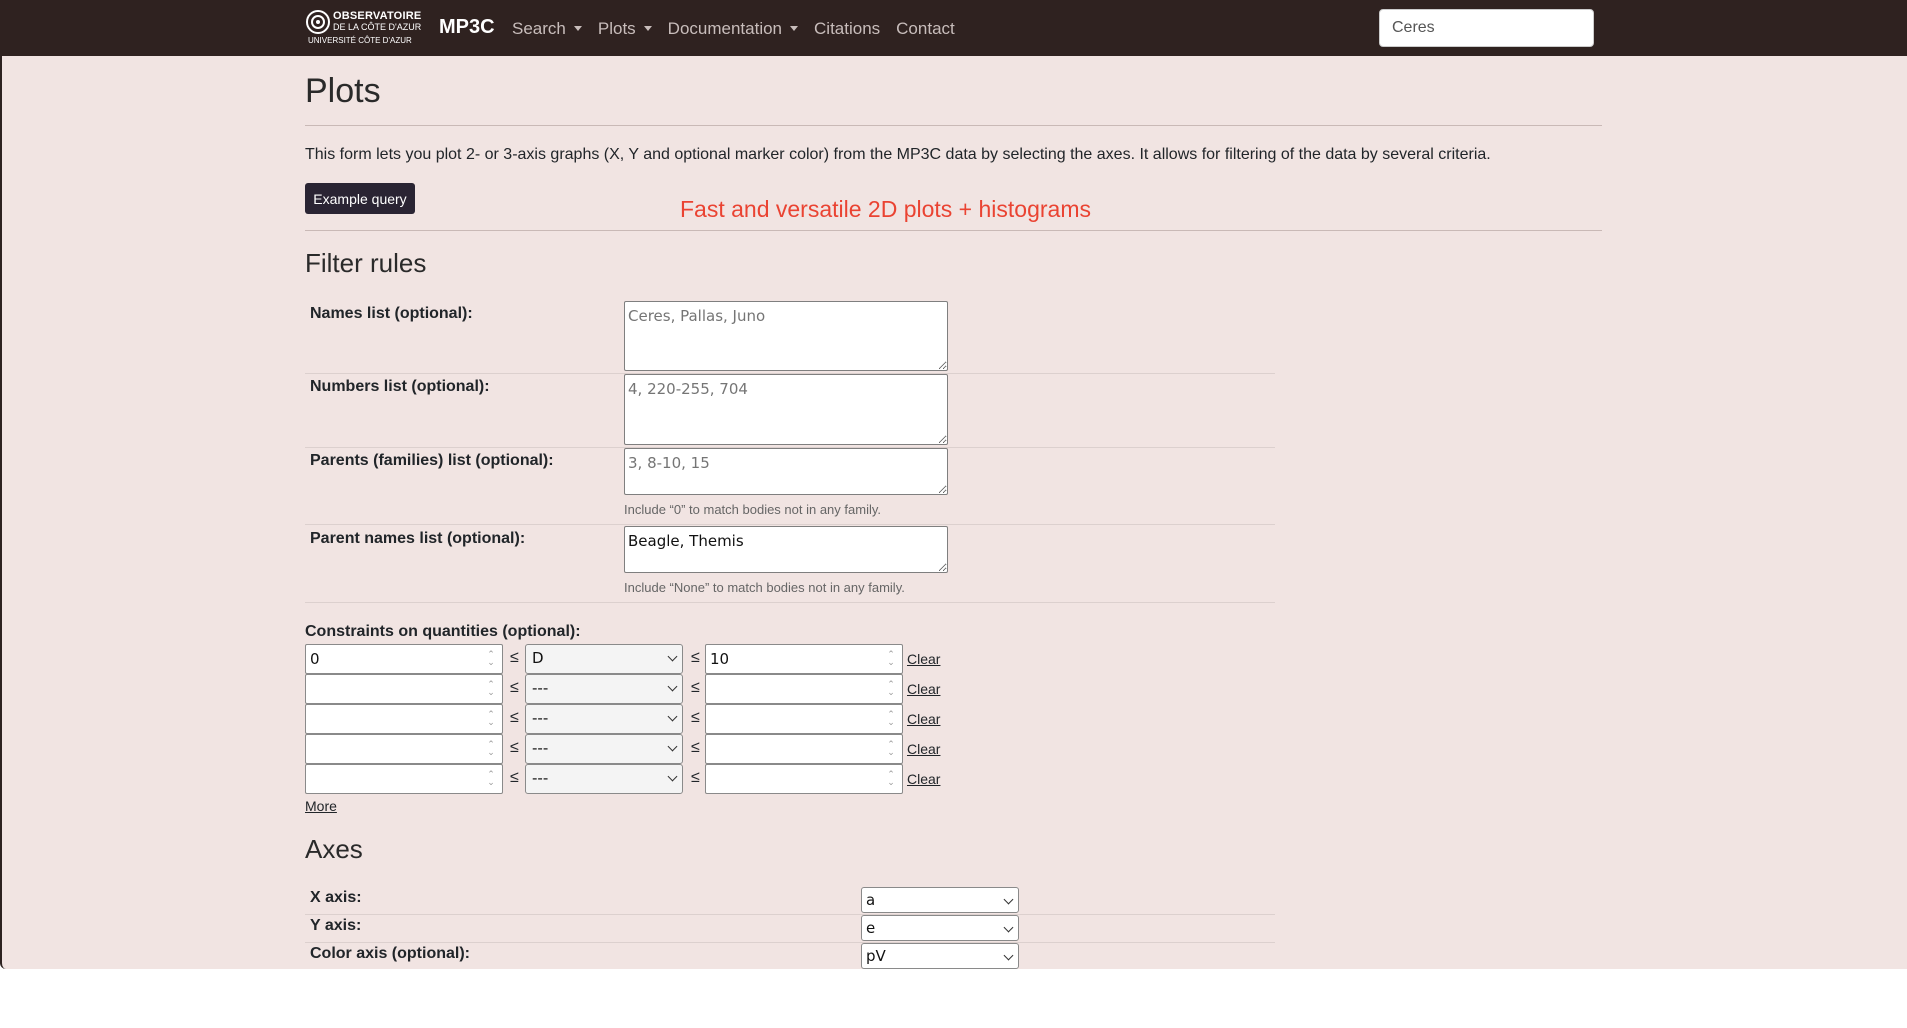 The width and height of the screenshot is (1907, 1028). I want to click on x-axis-label: X axis:, so click(336, 897).